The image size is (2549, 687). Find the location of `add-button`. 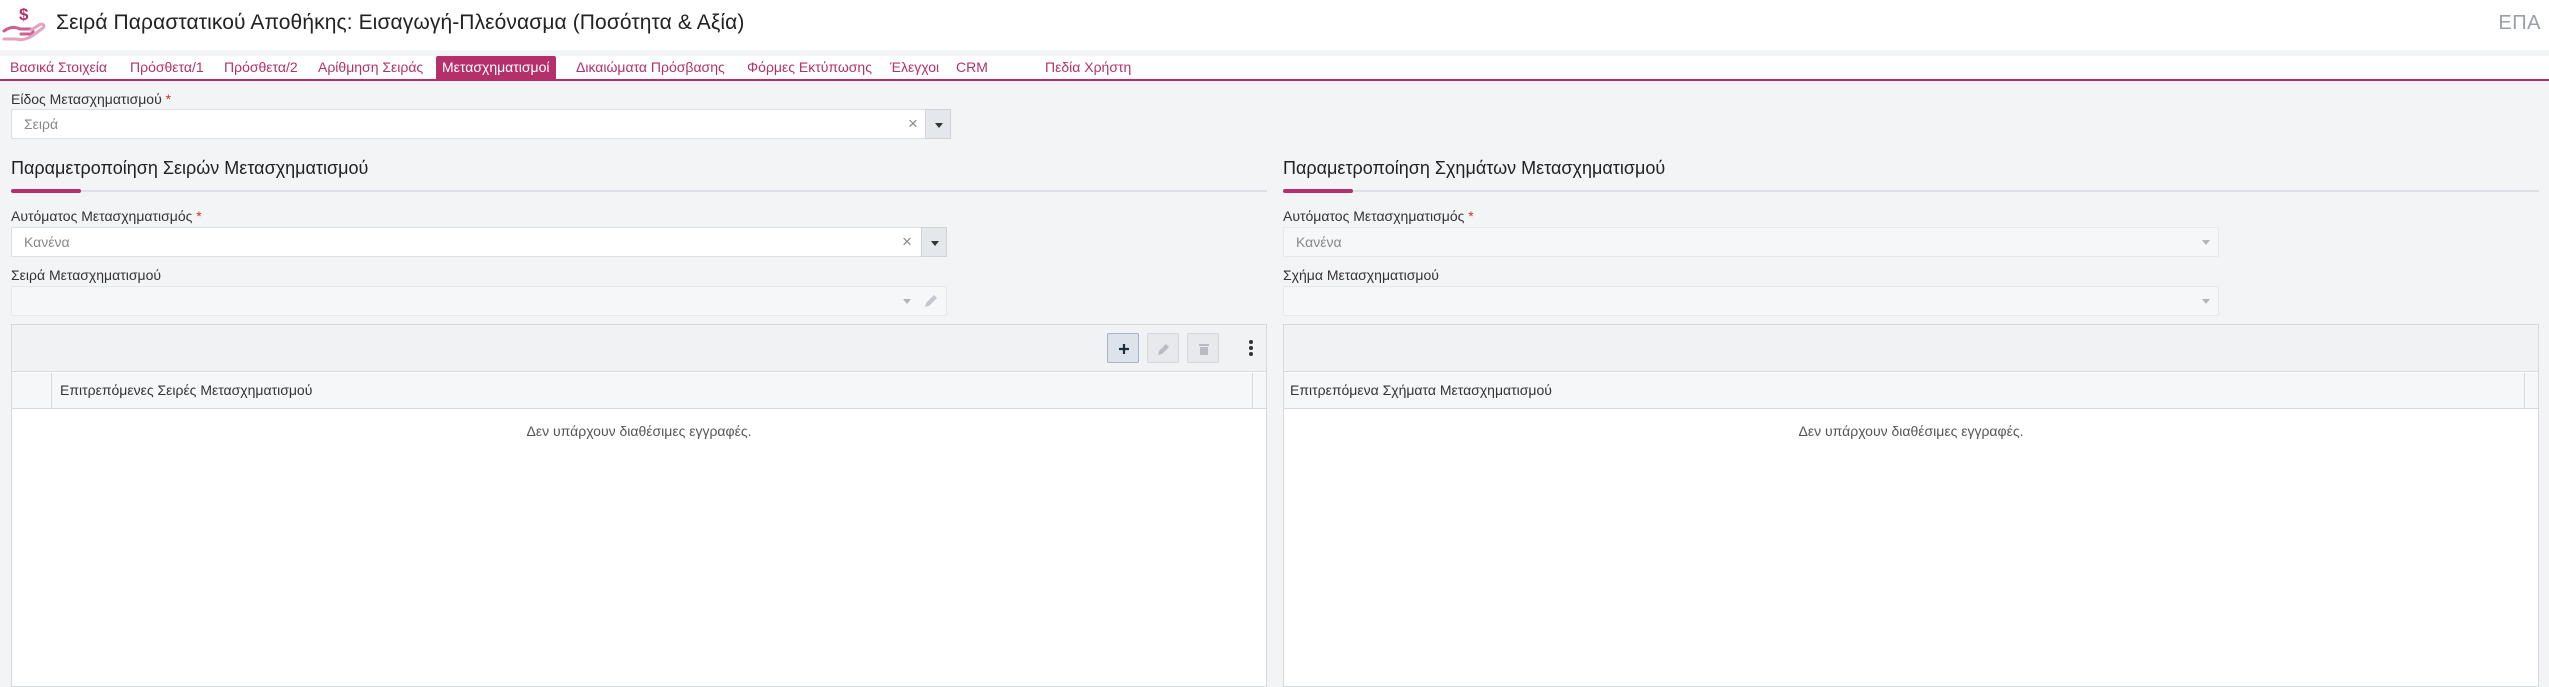

add-button is located at coordinates (1123, 348).